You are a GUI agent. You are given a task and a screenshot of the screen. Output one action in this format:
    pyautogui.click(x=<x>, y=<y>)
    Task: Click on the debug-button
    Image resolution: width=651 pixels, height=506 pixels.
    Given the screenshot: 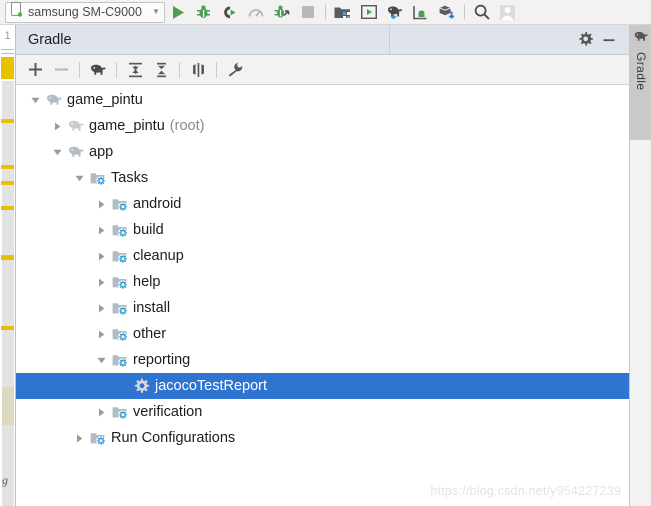 What is the action you would take?
    pyautogui.click(x=204, y=12)
    